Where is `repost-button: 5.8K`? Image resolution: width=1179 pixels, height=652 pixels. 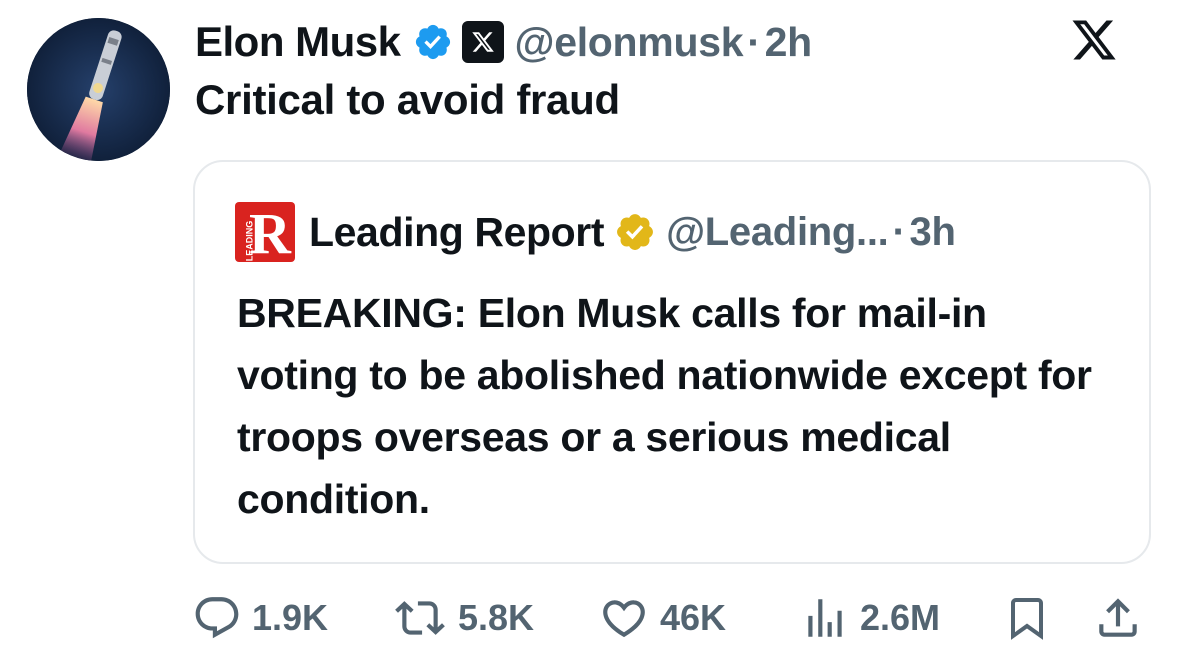 repost-button: 5.8K is located at coordinates (463, 618).